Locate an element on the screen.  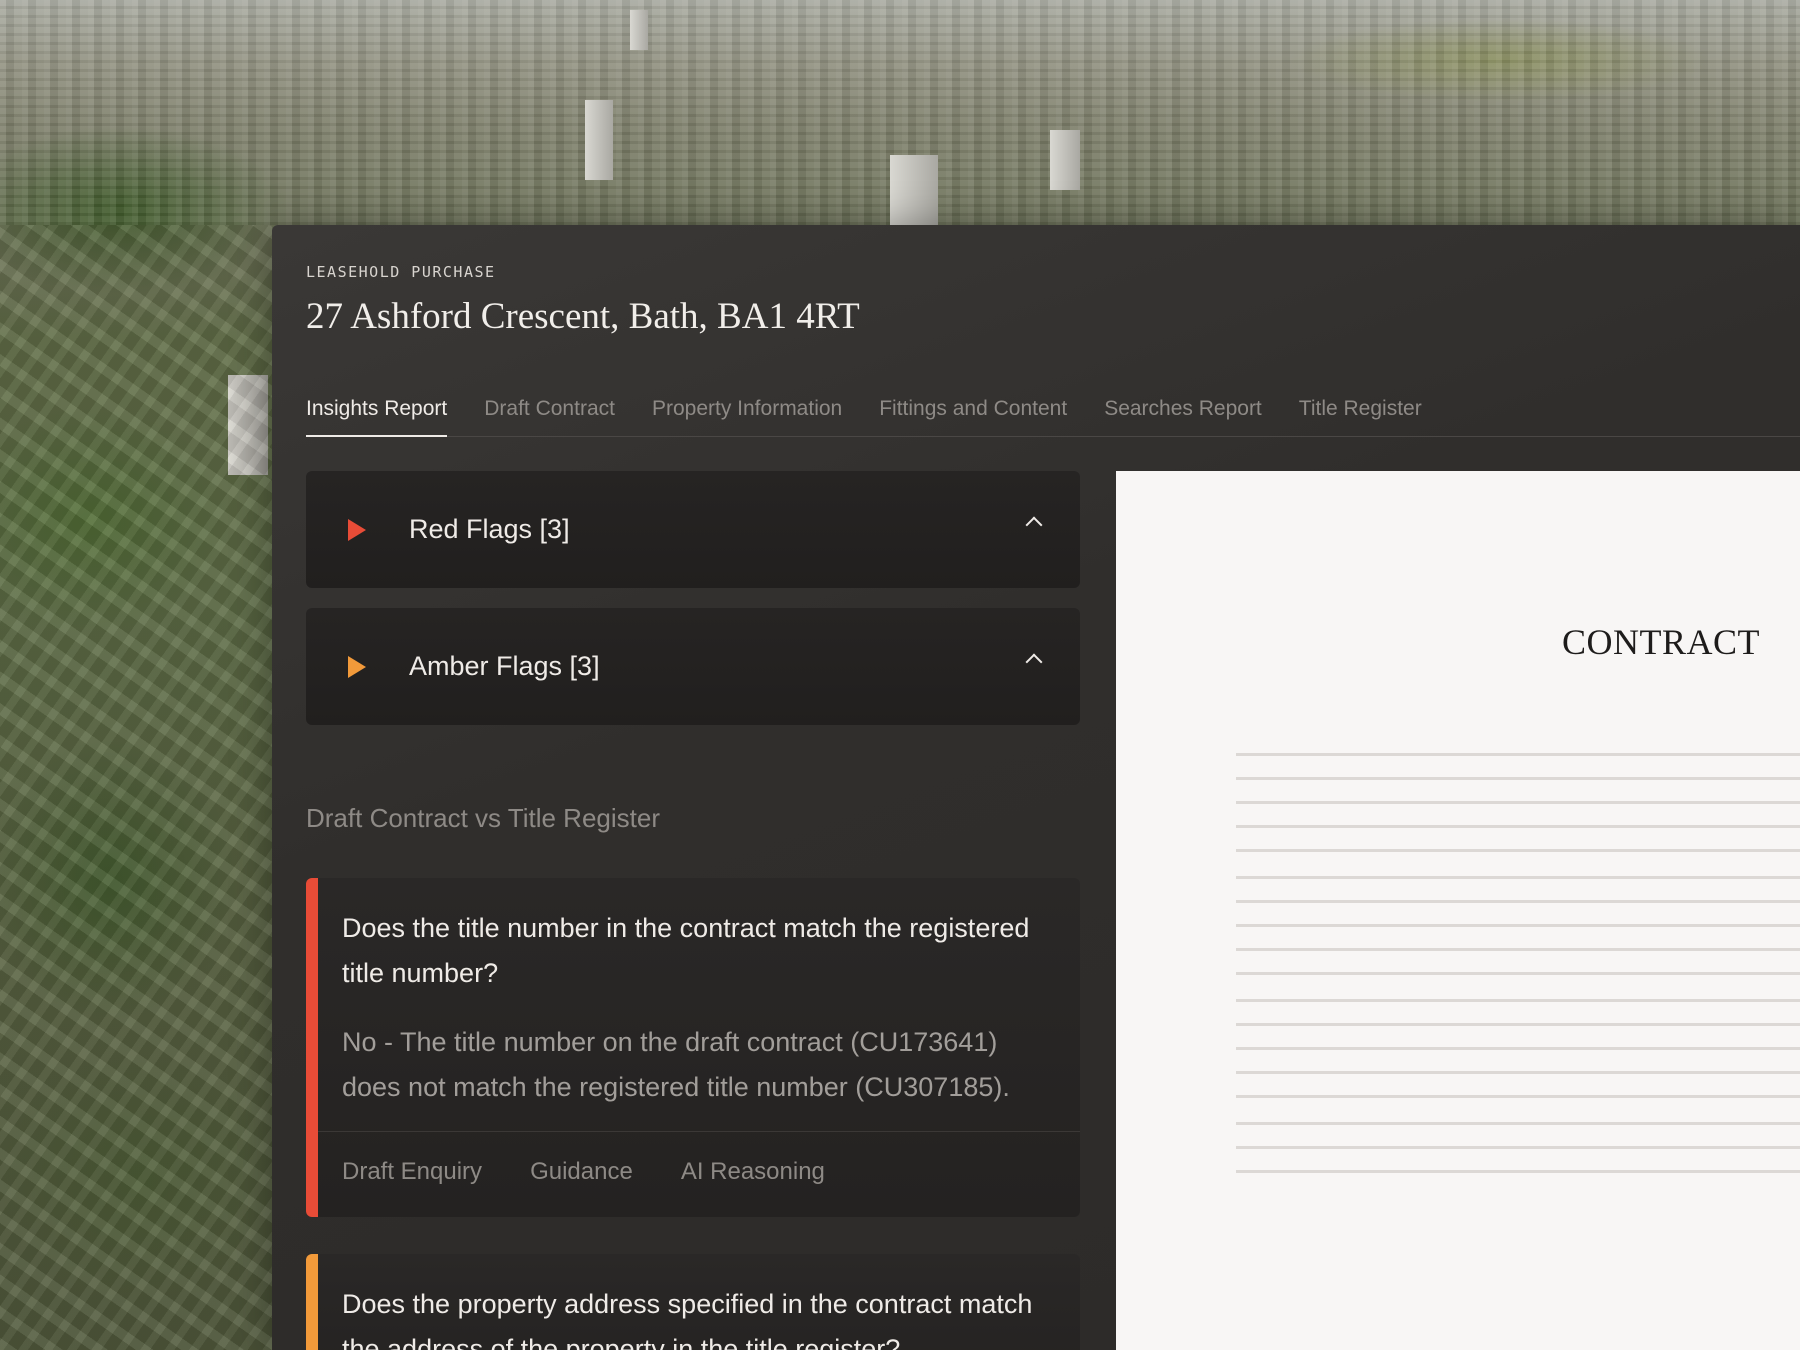
red-flags-label: Red Flags [3] is located at coordinates (489, 529).